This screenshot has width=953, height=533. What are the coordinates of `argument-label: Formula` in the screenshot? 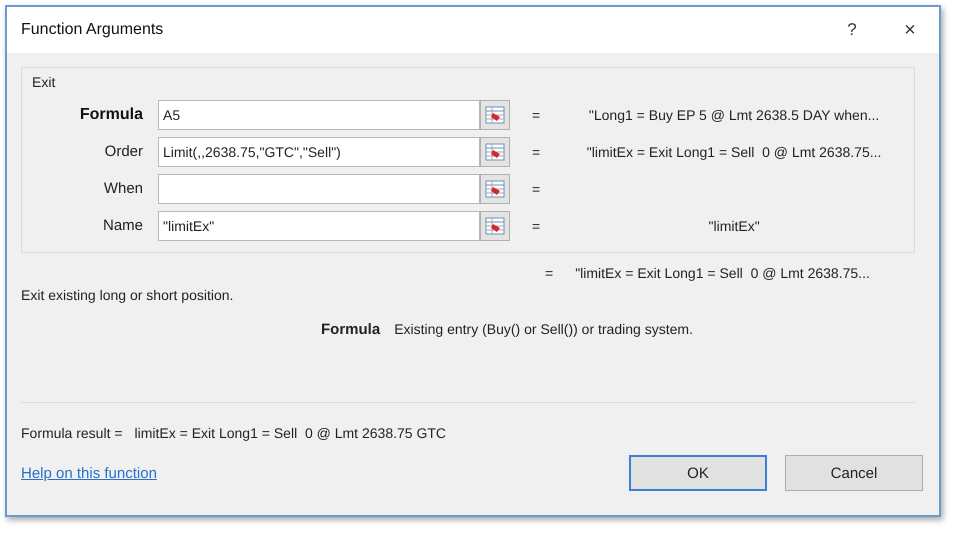 It's located at (111, 115).